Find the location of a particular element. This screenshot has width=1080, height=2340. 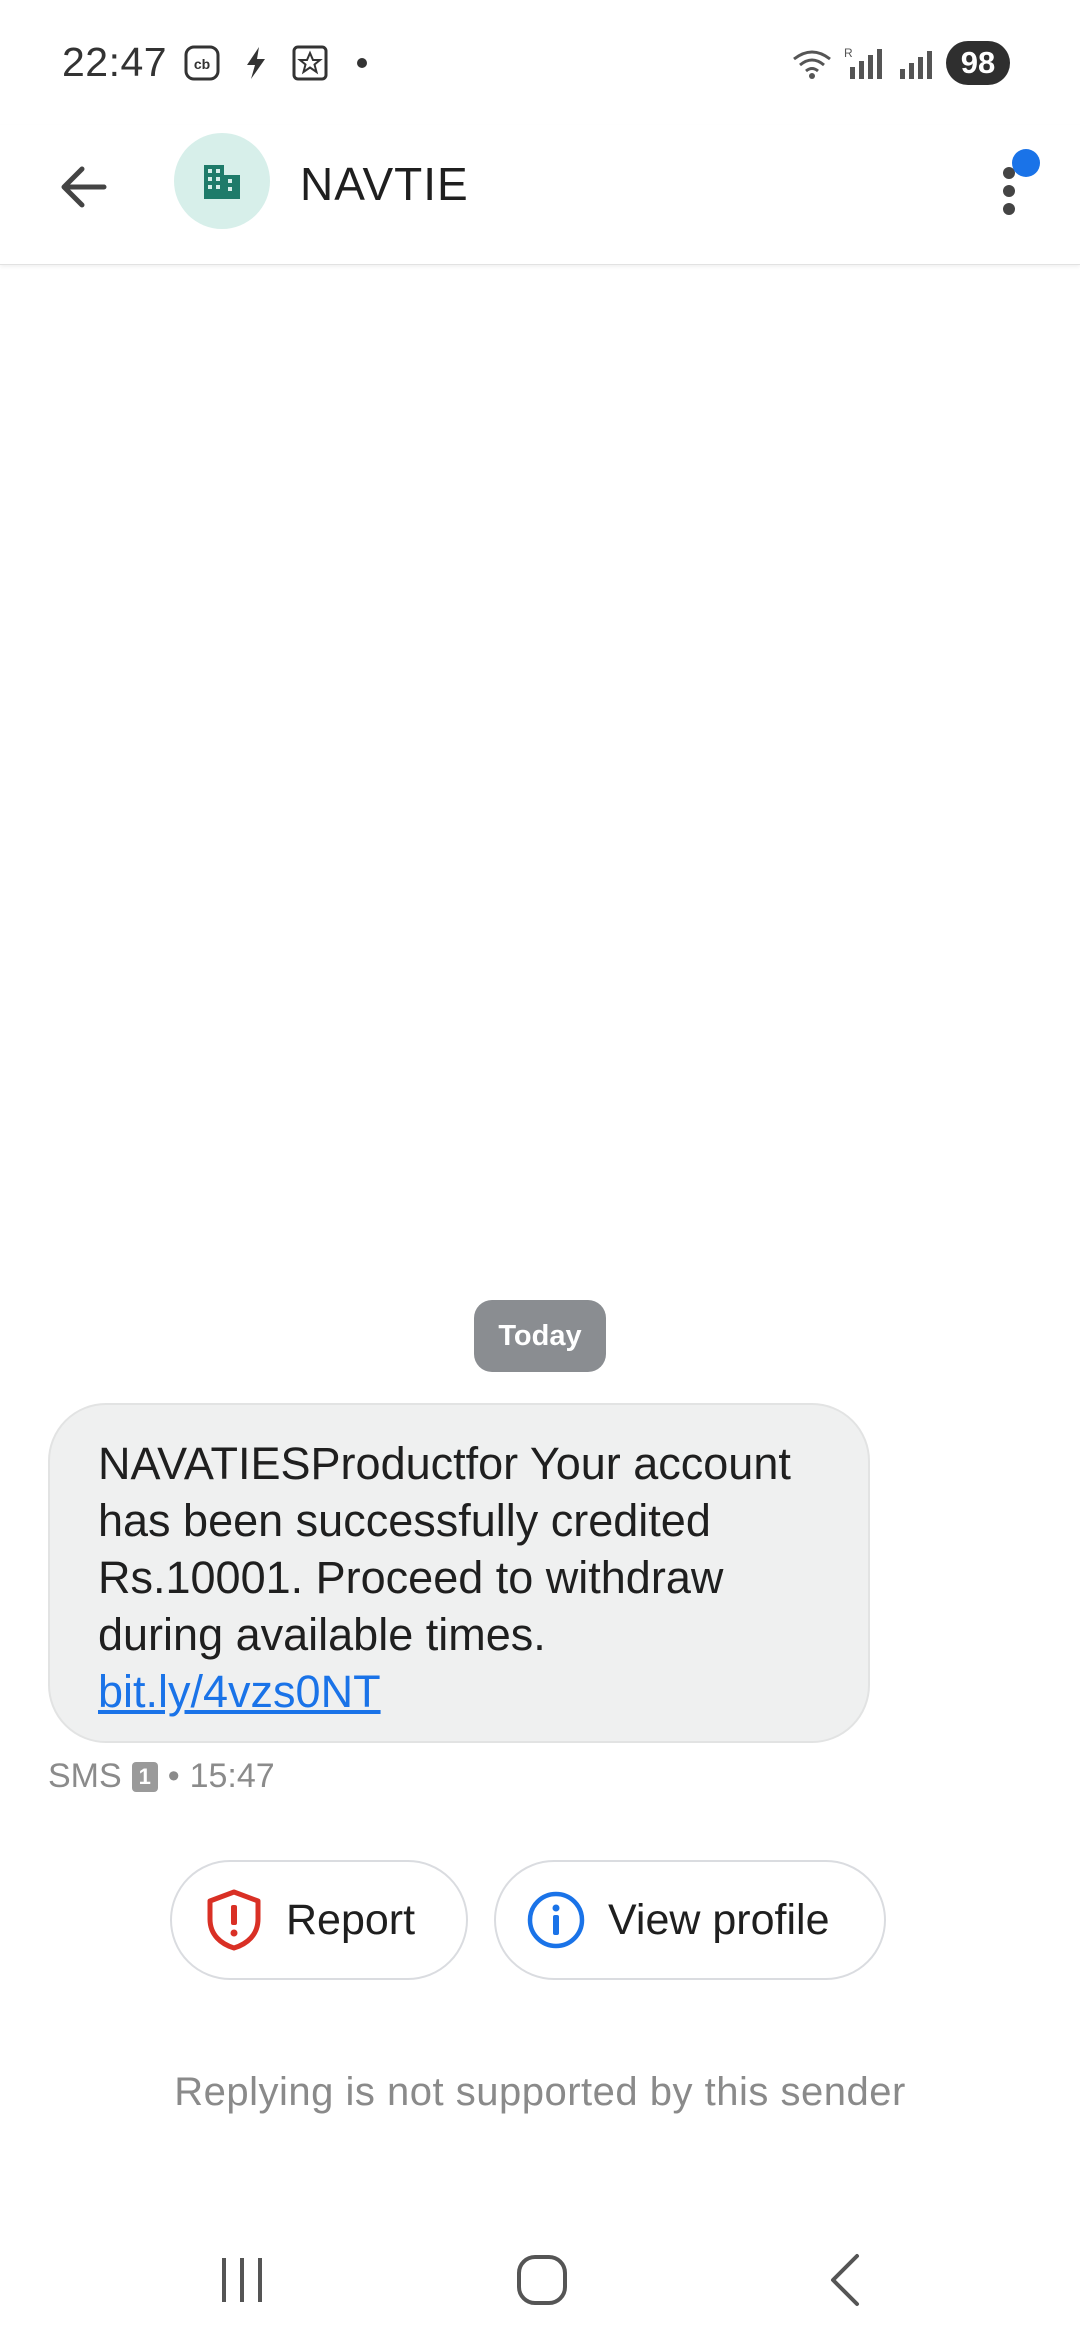

back-button is located at coordinates (84, 187).